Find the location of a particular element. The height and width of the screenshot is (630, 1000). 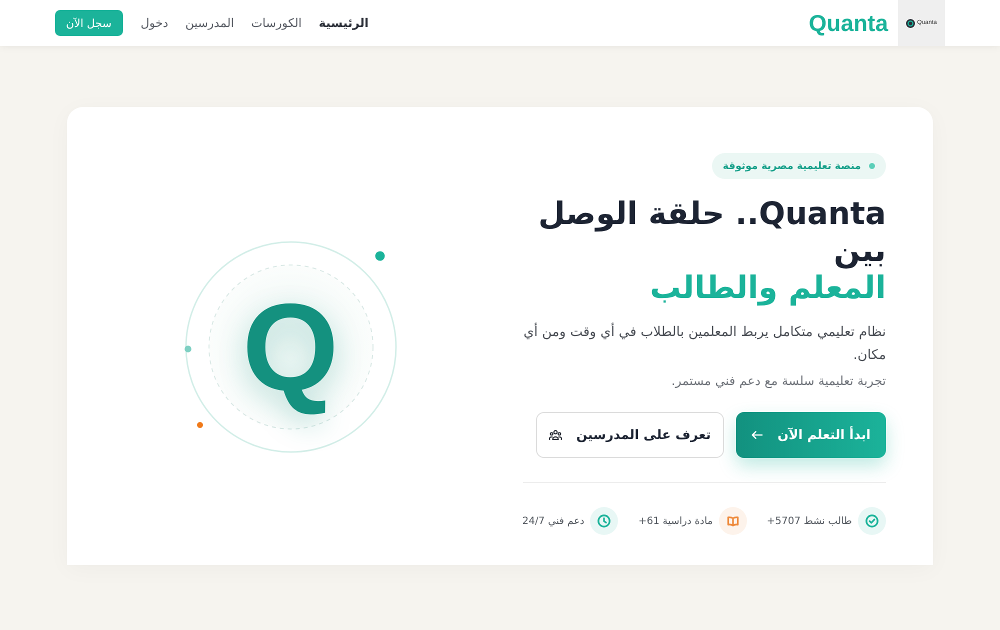

nav-link: دخول is located at coordinates (154, 23).